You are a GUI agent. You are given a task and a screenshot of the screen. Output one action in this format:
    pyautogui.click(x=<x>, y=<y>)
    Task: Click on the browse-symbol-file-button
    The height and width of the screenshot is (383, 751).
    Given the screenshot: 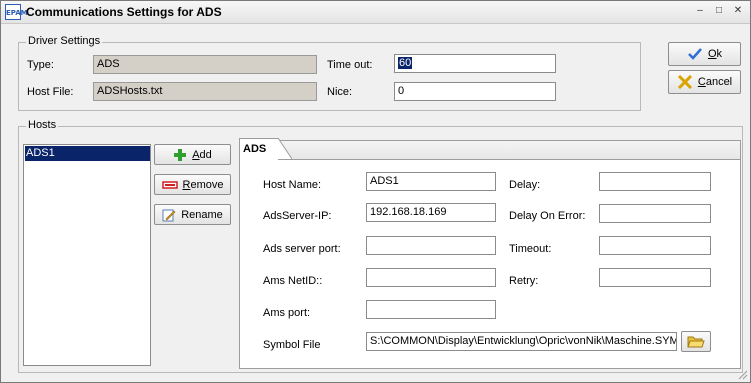 What is the action you would take?
    pyautogui.click(x=696, y=341)
    